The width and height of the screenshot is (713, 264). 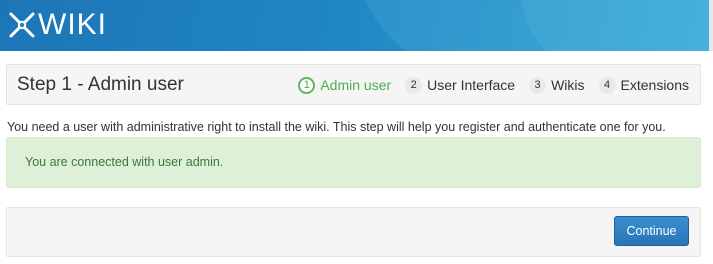 I want to click on step-extensions: 4 Extensions, so click(x=643, y=85).